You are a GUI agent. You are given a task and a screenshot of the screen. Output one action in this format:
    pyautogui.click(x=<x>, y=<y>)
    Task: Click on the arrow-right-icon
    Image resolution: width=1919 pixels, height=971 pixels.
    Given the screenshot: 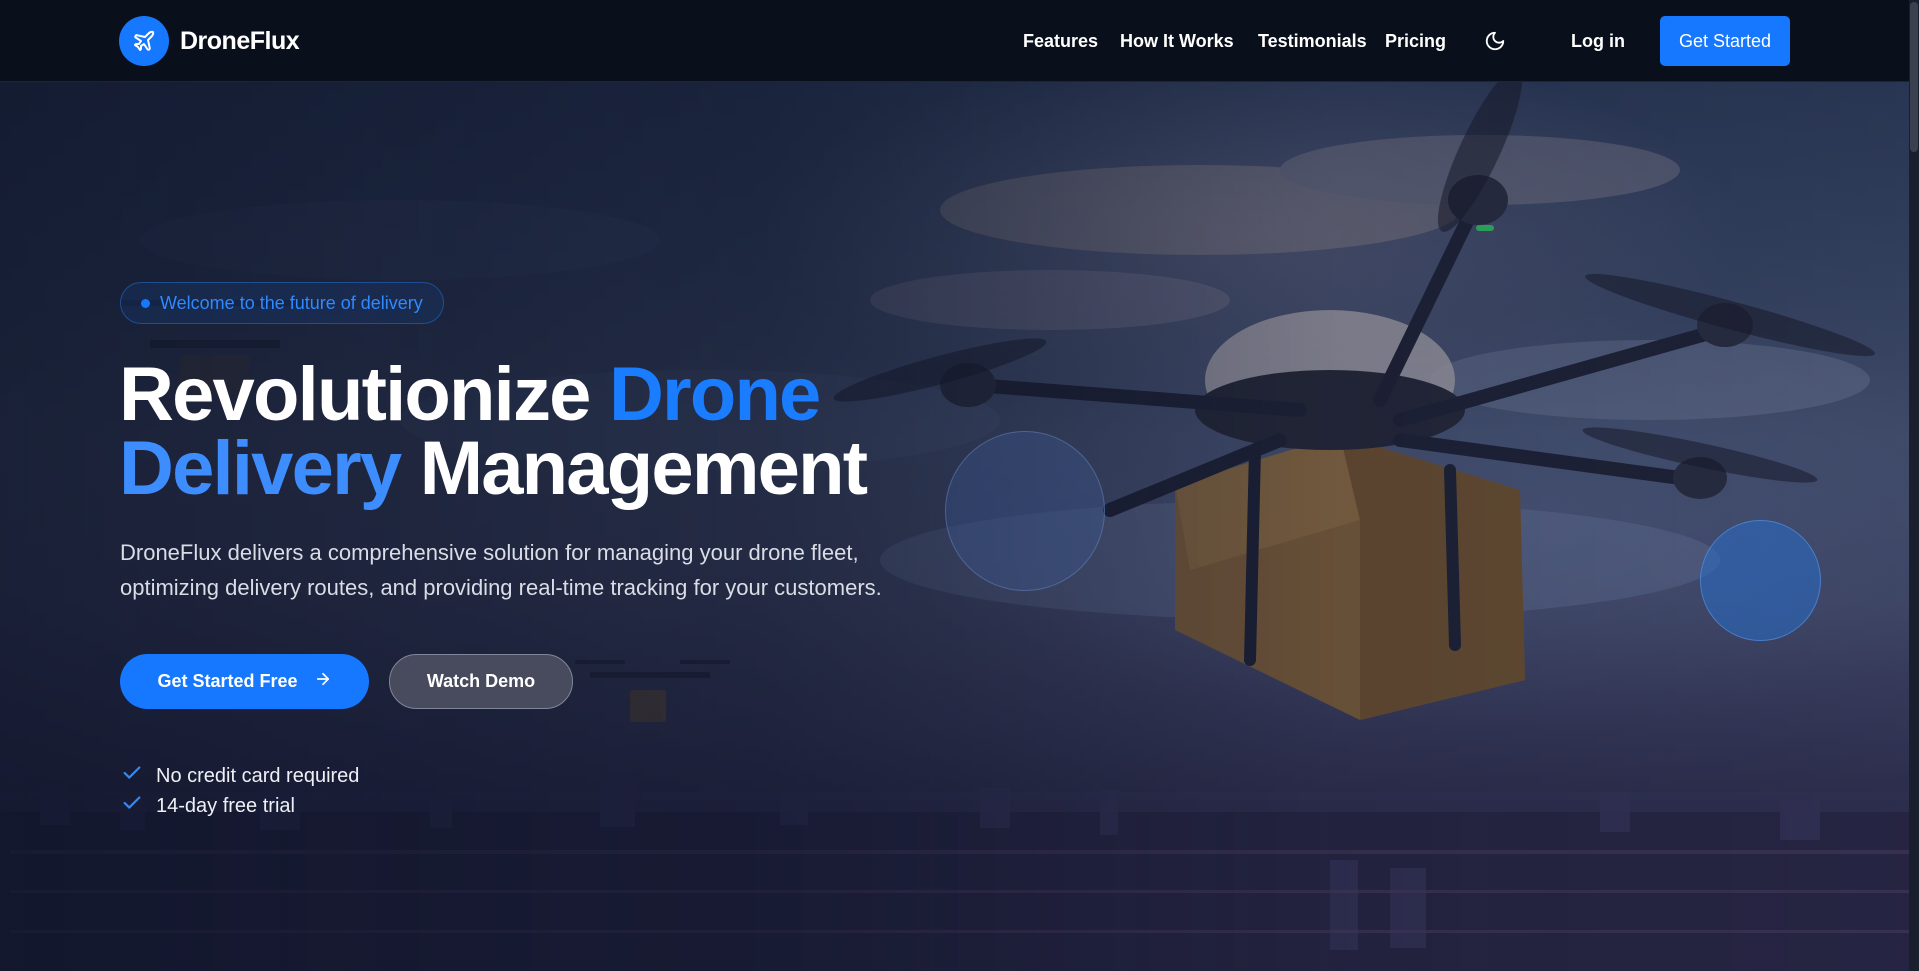 What is the action you would take?
    pyautogui.click(x=323, y=681)
    